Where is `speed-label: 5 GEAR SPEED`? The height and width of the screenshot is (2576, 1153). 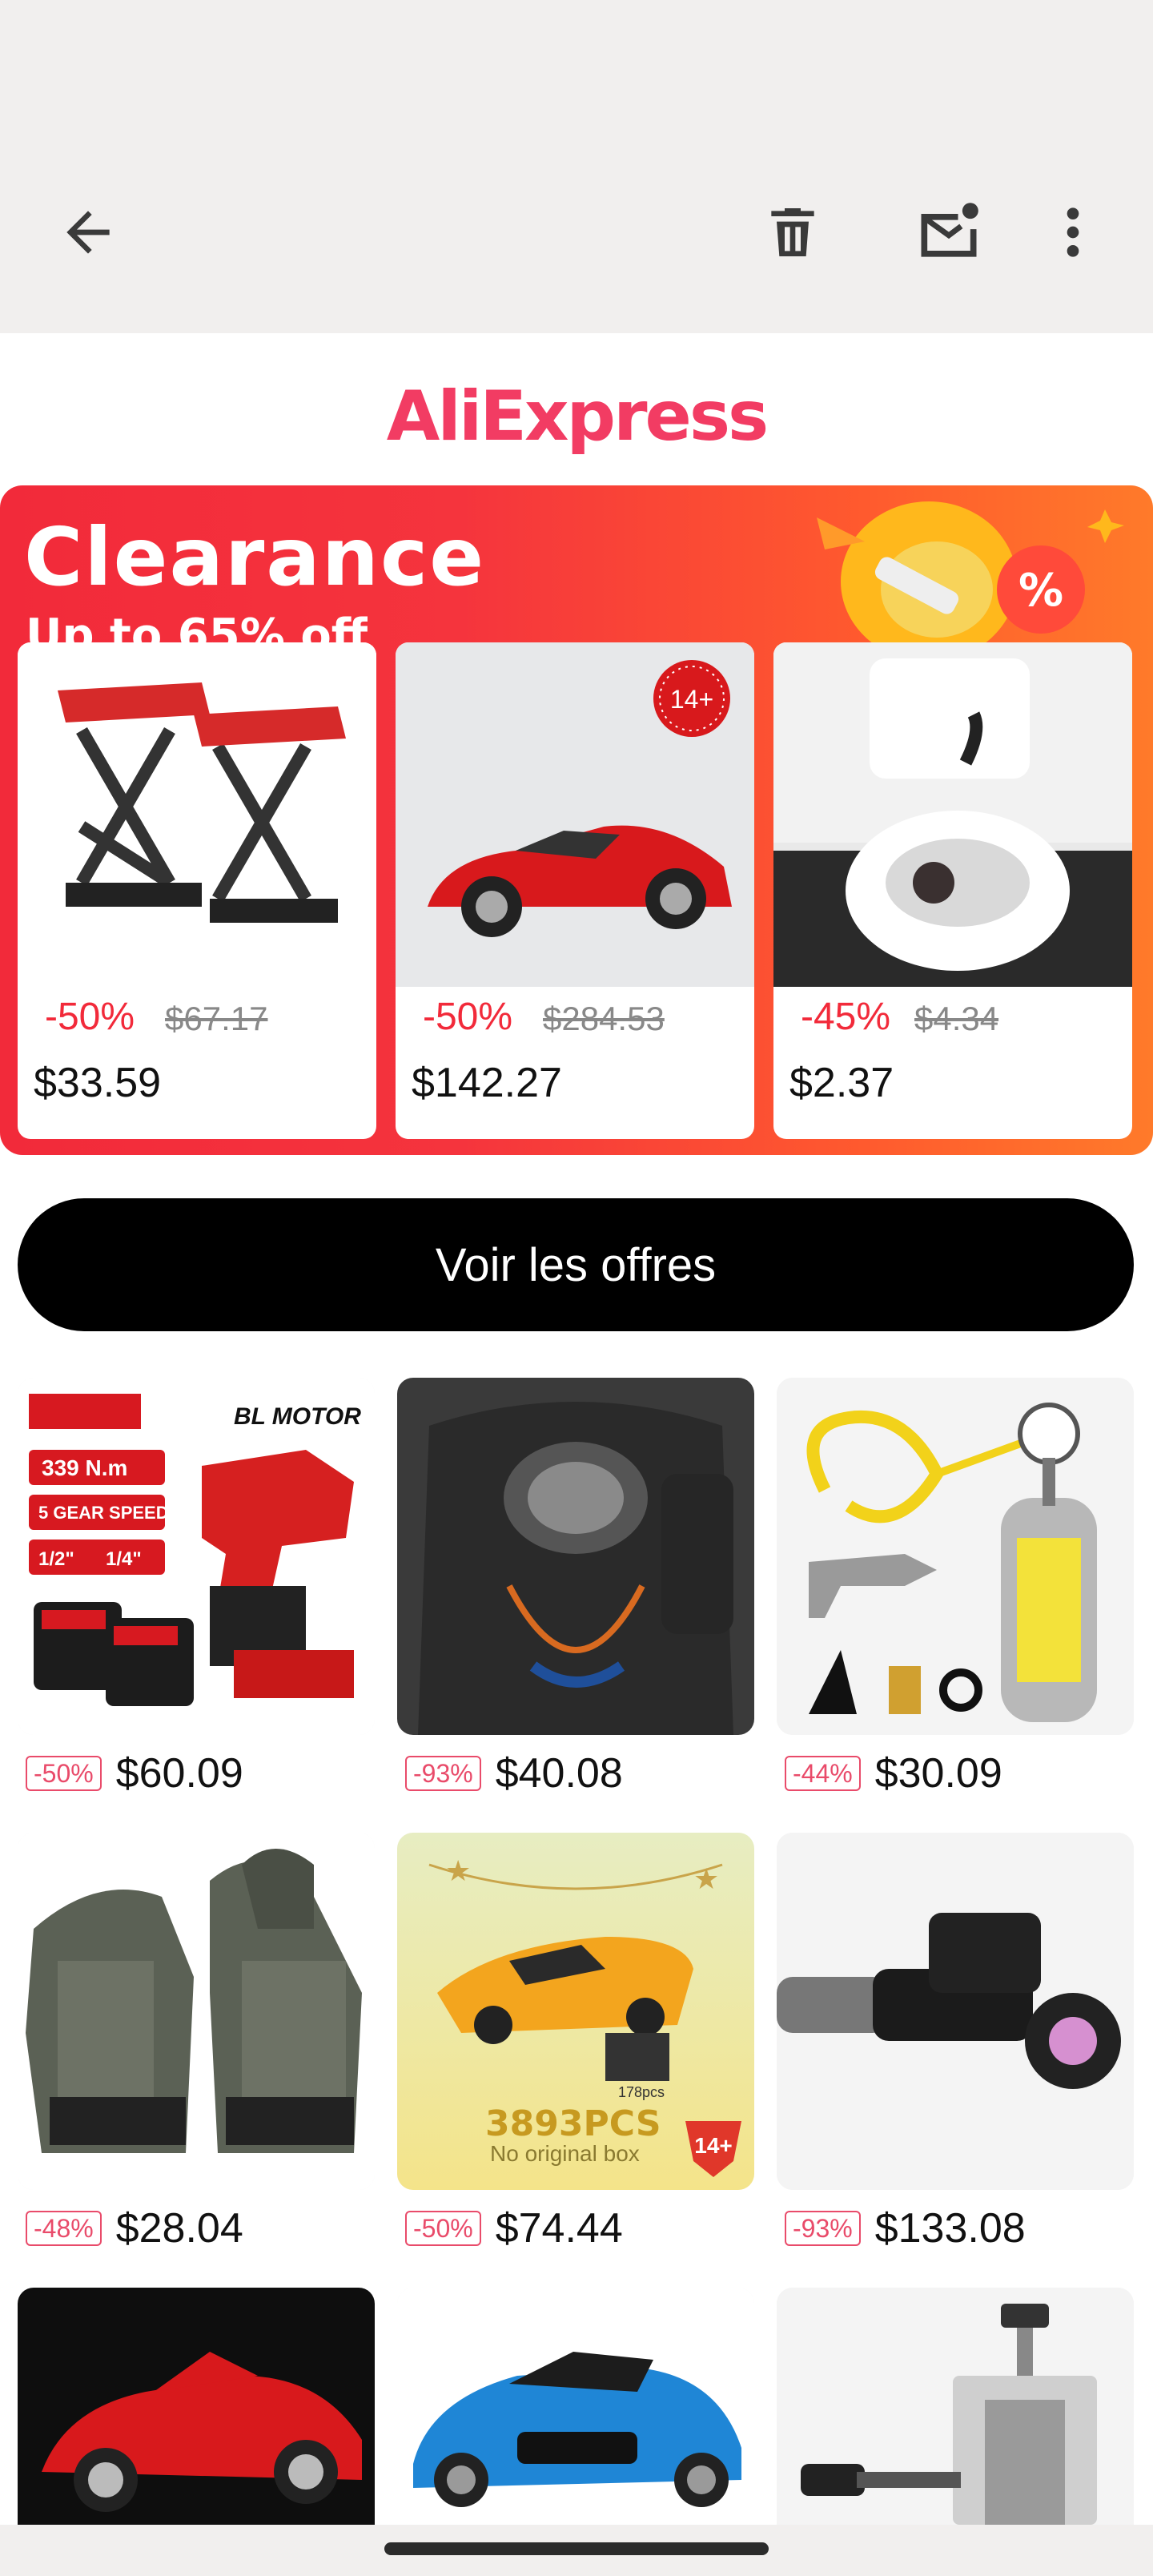 speed-label: 5 GEAR SPEED is located at coordinates (104, 1513).